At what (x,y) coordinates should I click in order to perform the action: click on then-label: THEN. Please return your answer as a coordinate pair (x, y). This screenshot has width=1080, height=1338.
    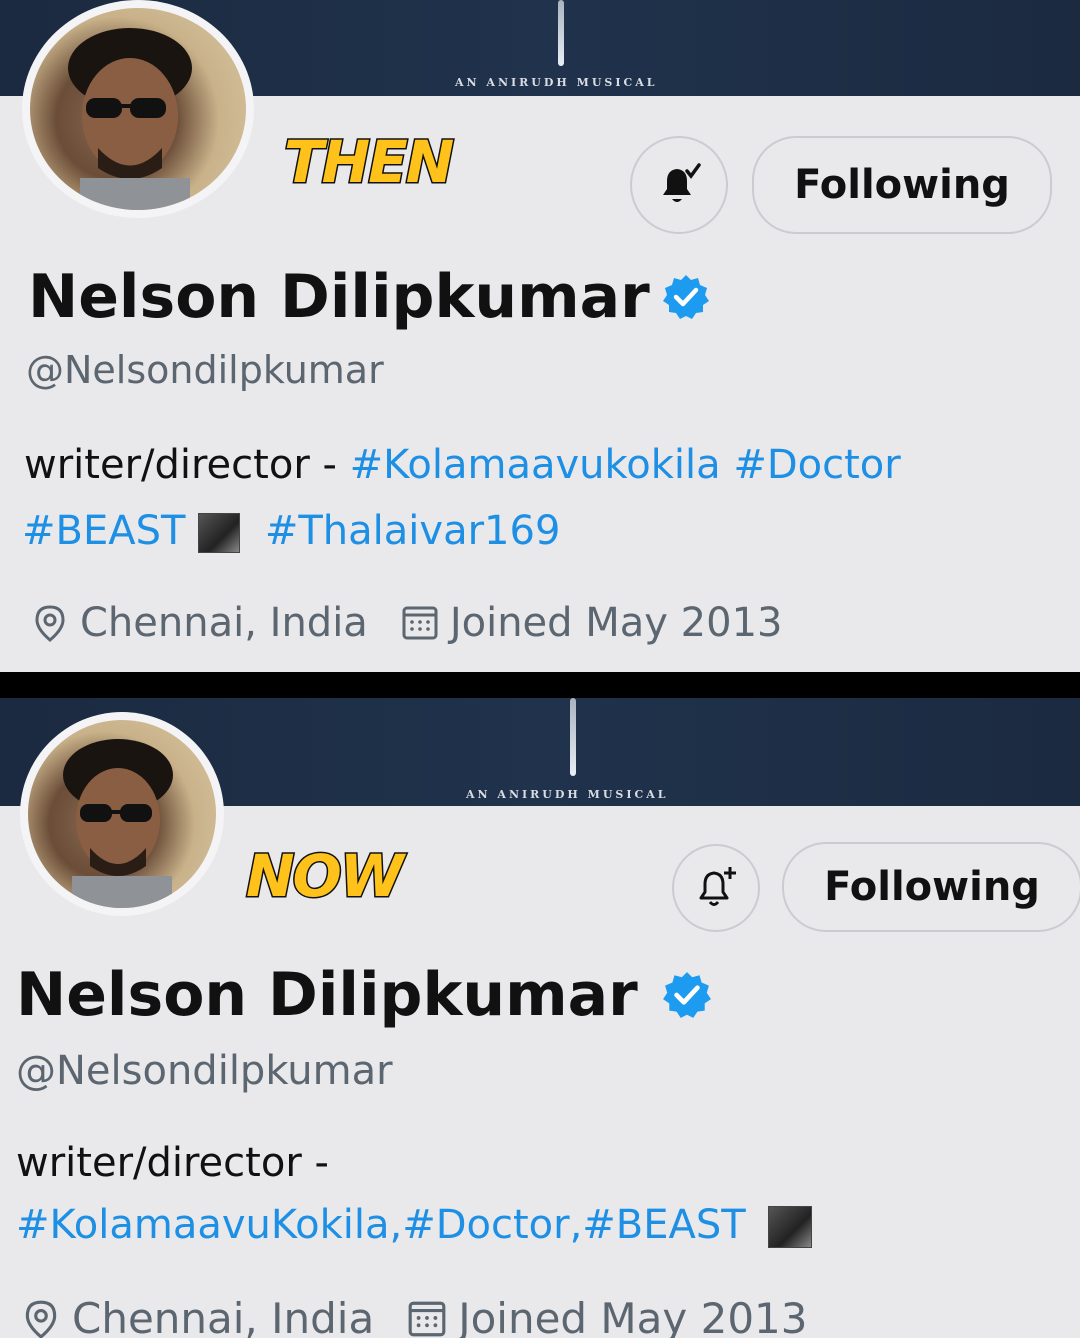
    Looking at the image, I should click on (368, 162).